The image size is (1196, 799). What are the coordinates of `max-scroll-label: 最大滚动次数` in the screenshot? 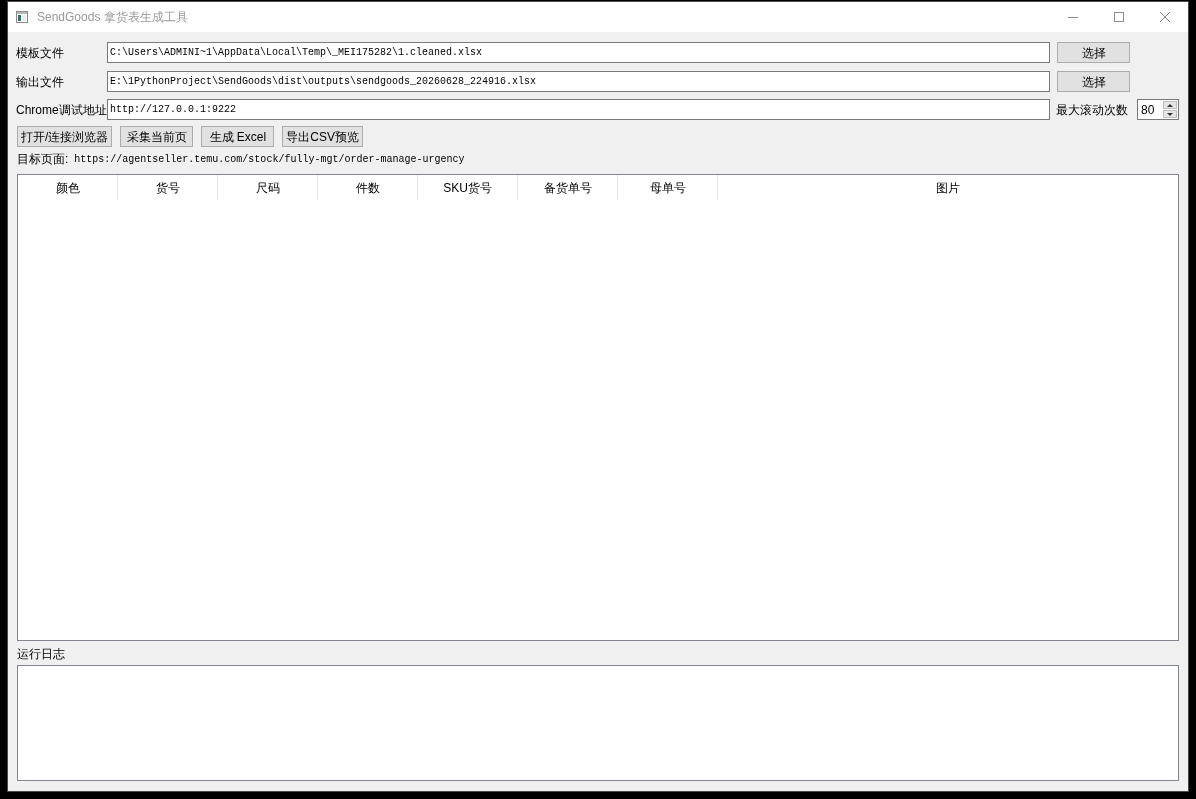 It's located at (1092, 110).